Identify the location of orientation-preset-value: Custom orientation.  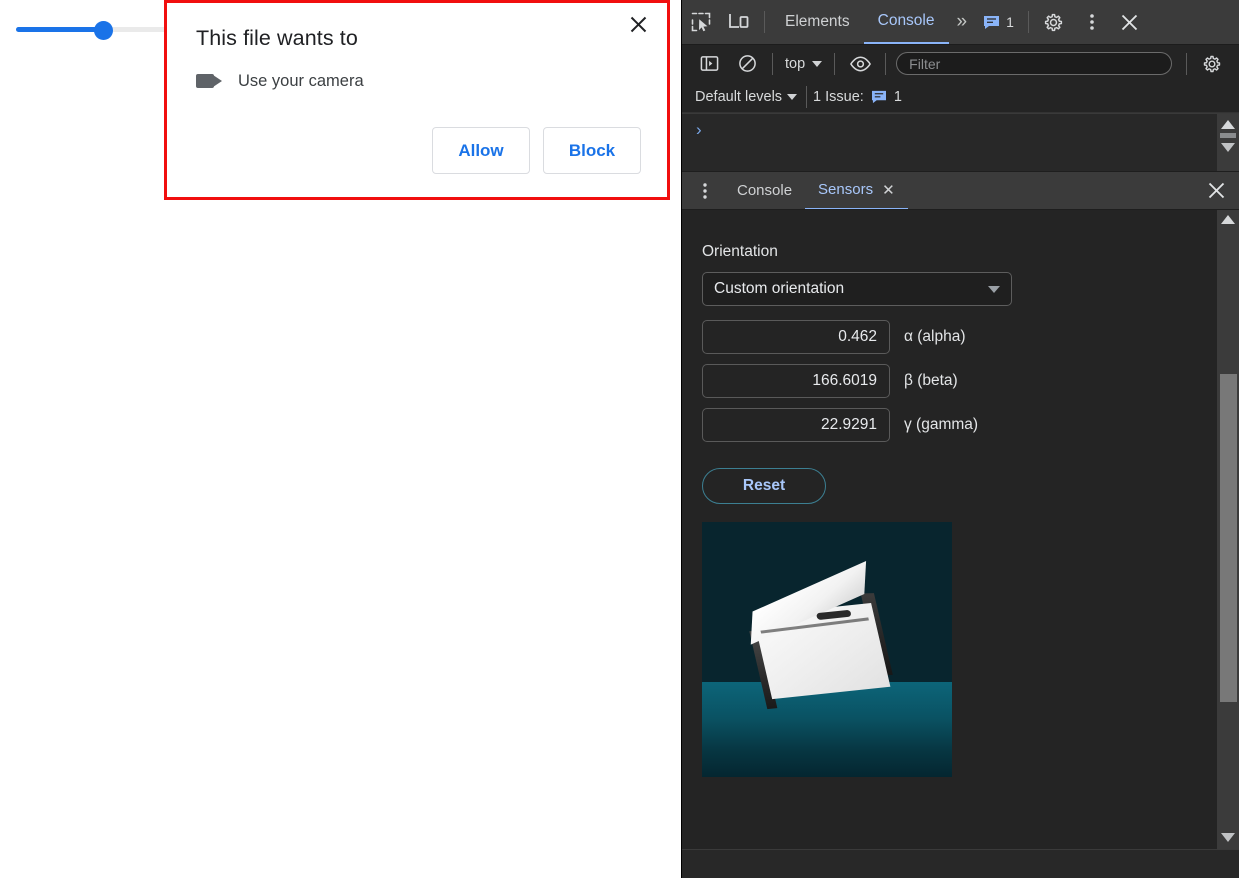
(779, 288).